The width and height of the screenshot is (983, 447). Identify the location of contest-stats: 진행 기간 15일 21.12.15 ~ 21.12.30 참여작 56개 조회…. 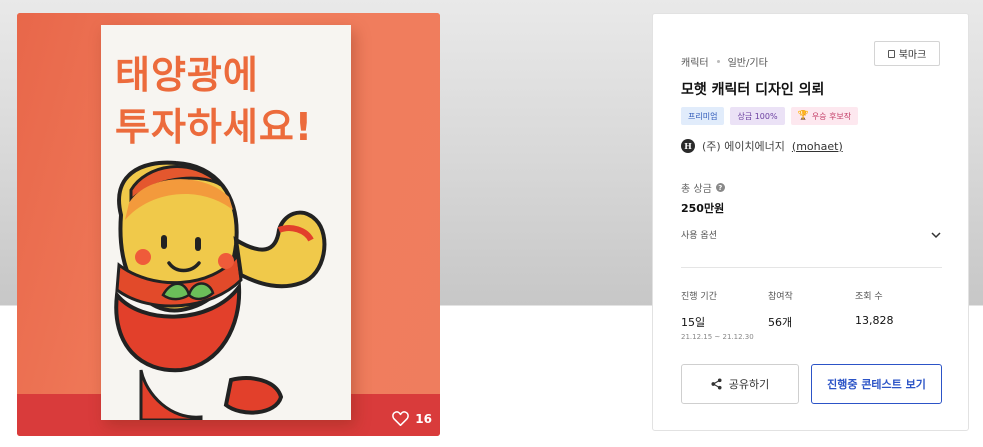
(811, 315).